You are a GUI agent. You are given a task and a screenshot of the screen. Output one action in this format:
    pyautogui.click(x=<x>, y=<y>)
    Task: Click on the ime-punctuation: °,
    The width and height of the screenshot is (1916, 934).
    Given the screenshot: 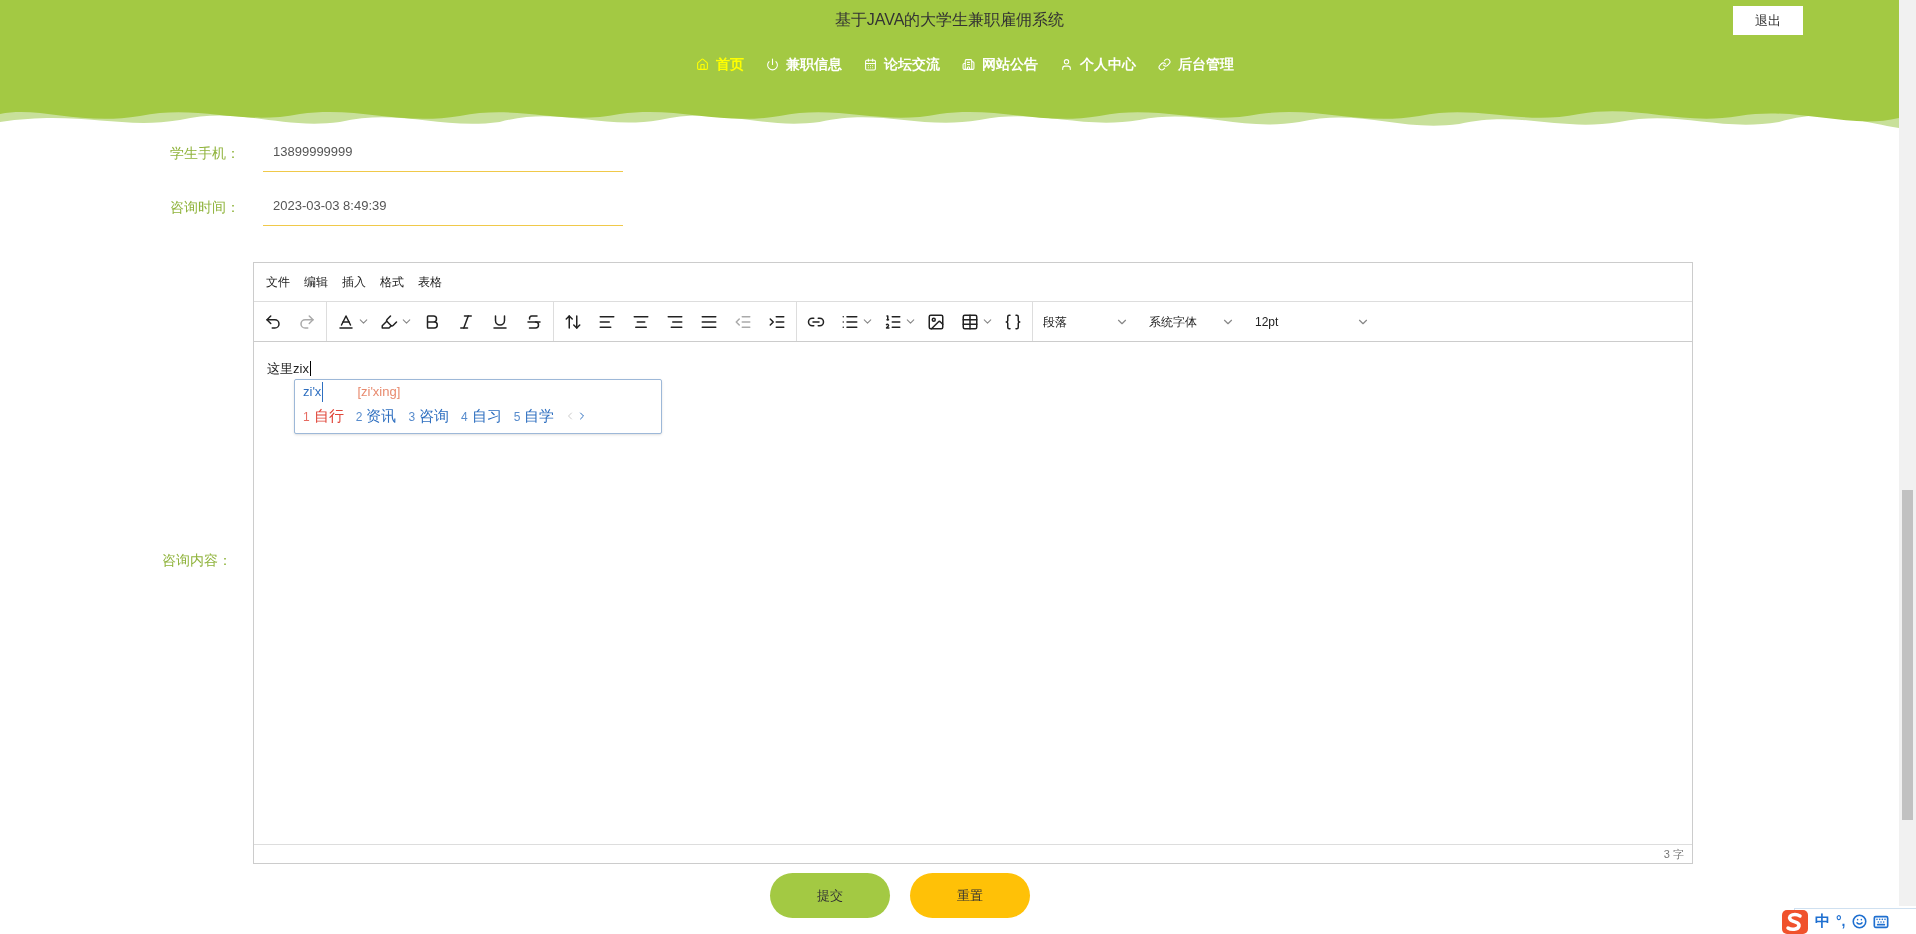 What is the action you would take?
    pyautogui.click(x=1841, y=921)
    